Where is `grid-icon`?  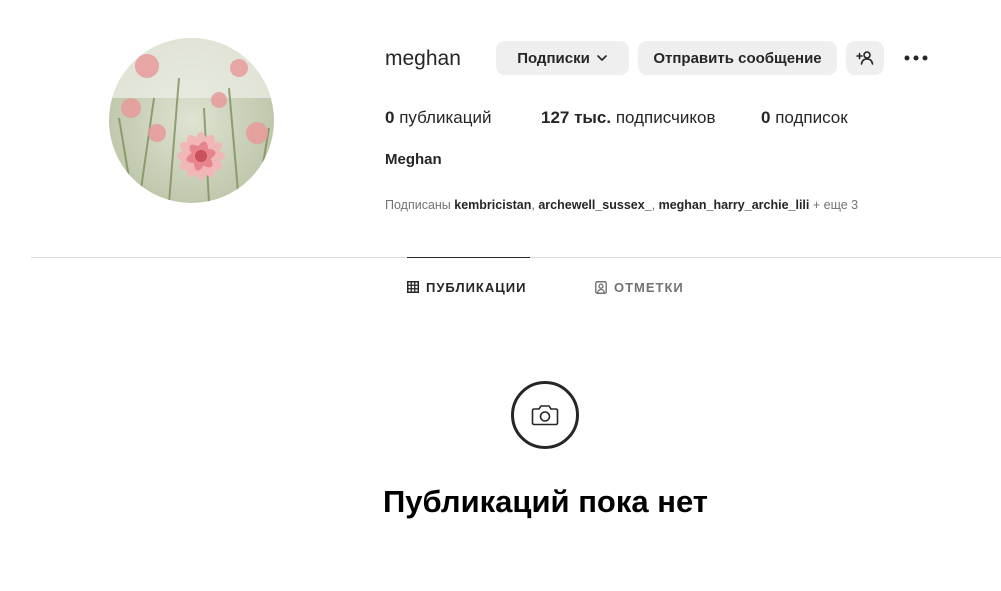
grid-icon is located at coordinates (413, 287).